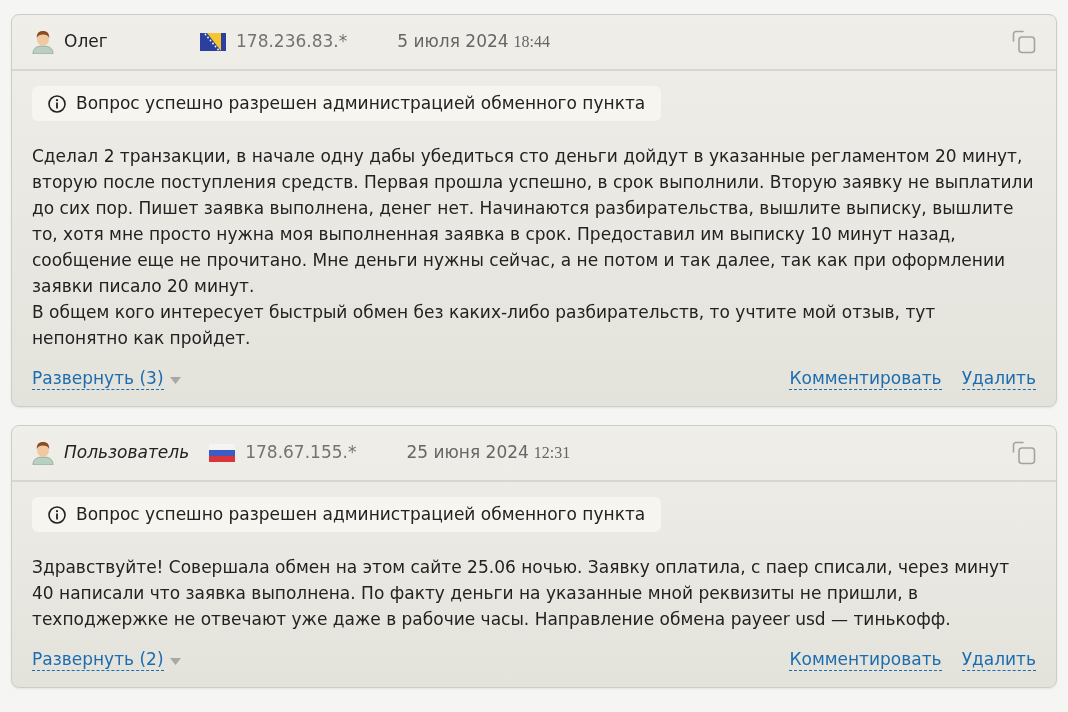  What do you see at coordinates (532, 42) in the screenshot?
I see `review-time: 18:44` at bounding box center [532, 42].